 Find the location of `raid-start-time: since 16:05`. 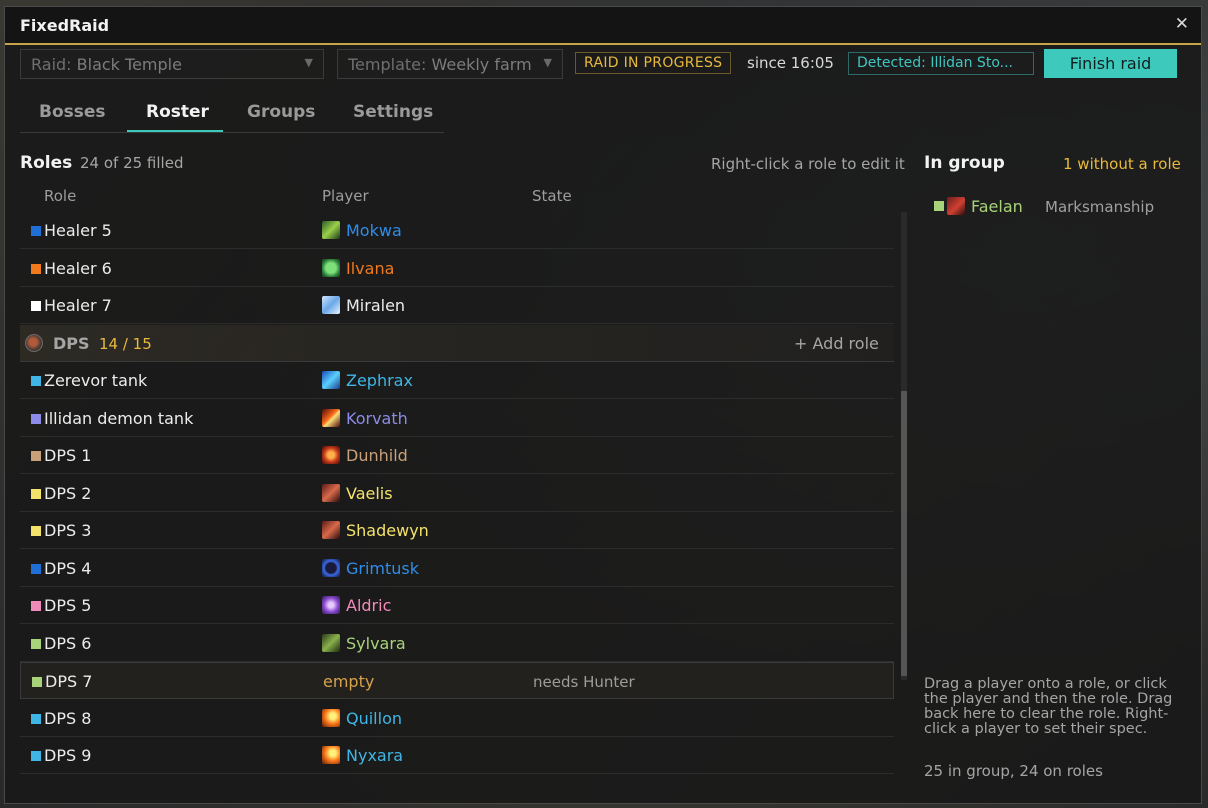

raid-start-time: since 16:05 is located at coordinates (790, 63).